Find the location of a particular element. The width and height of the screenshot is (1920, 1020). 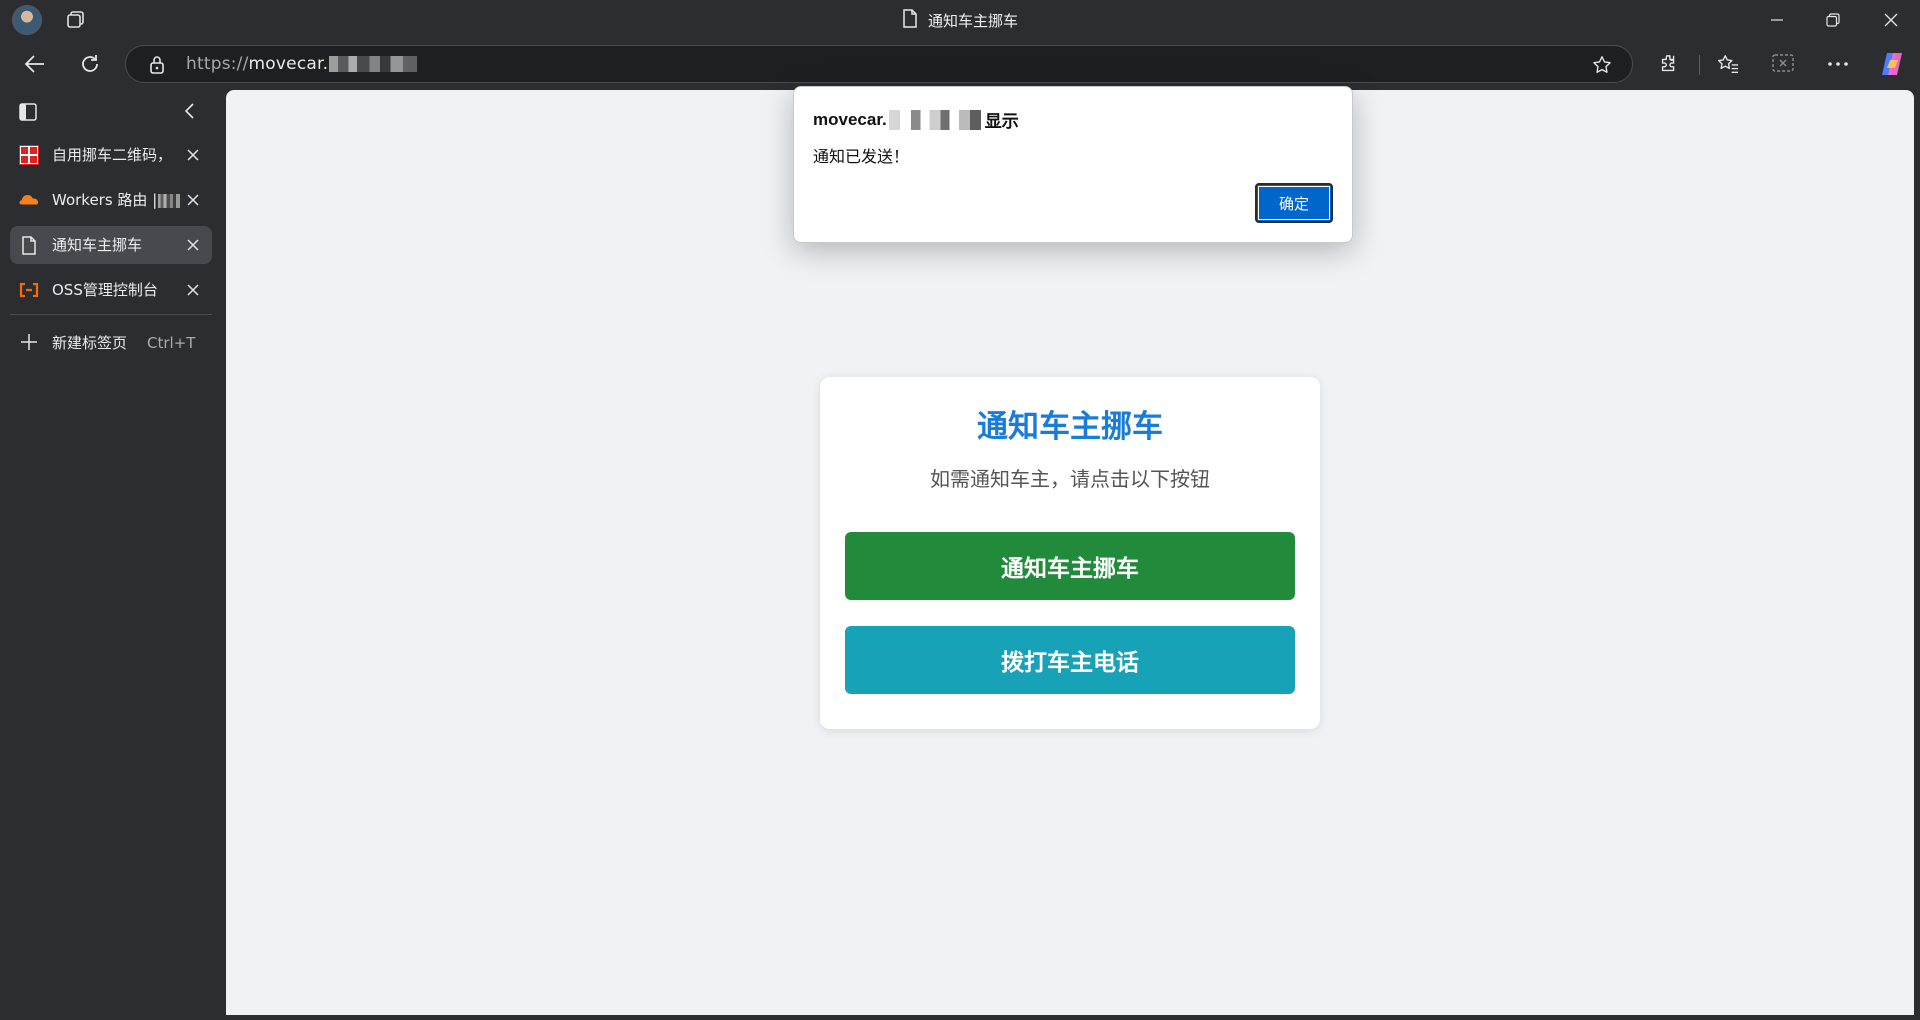

tab-item: OSS管理控制台 is located at coordinates (111, 290).